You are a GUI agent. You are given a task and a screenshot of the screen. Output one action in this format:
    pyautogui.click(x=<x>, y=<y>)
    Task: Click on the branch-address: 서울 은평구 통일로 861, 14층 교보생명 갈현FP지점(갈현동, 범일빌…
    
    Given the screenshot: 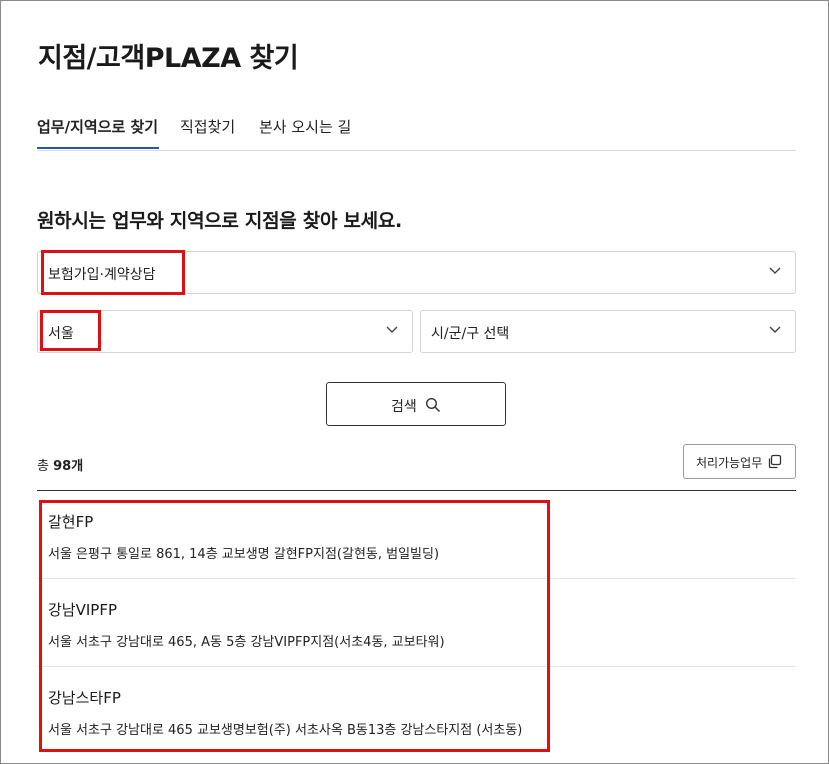 What is the action you would take?
    pyautogui.click(x=244, y=554)
    